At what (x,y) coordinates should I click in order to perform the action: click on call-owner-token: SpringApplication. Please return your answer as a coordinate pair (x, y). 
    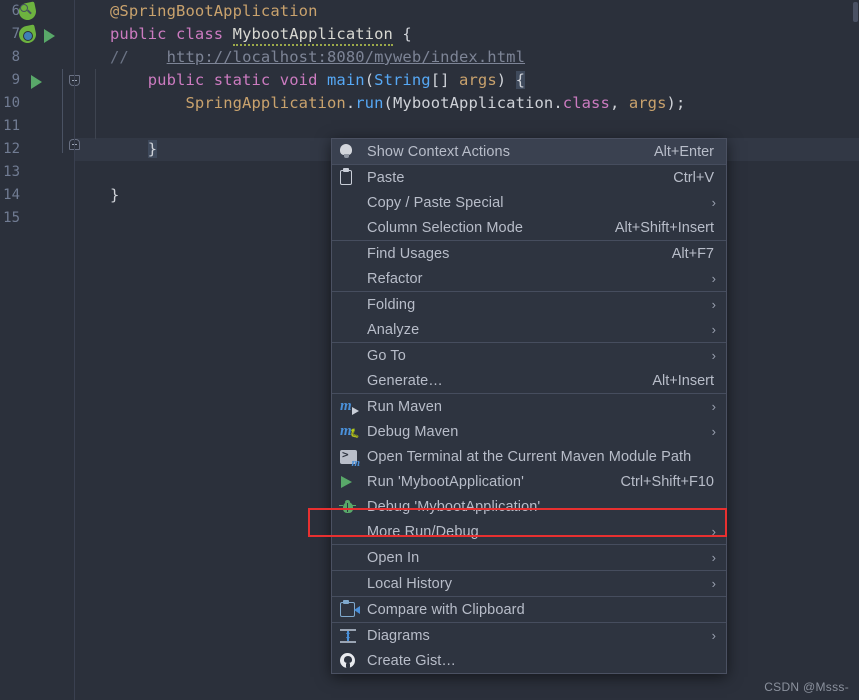
    Looking at the image, I should click on (265, 103).